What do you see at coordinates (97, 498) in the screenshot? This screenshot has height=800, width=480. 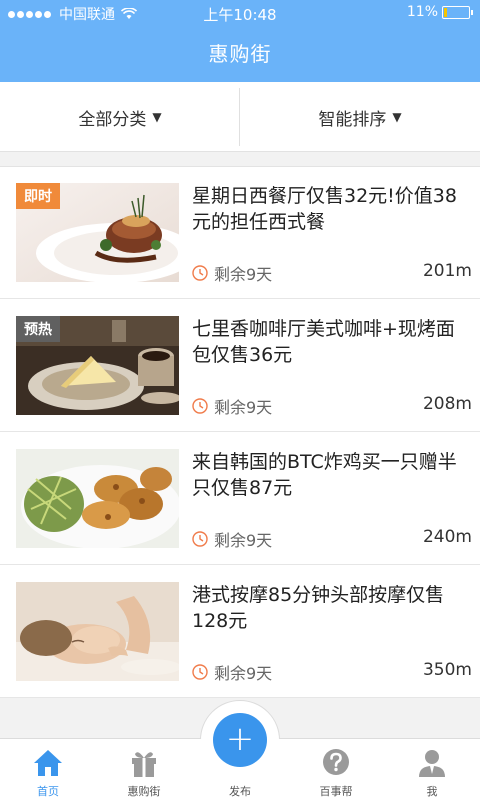 I see `deal-image-chicken` at bounding box center [97, 498].